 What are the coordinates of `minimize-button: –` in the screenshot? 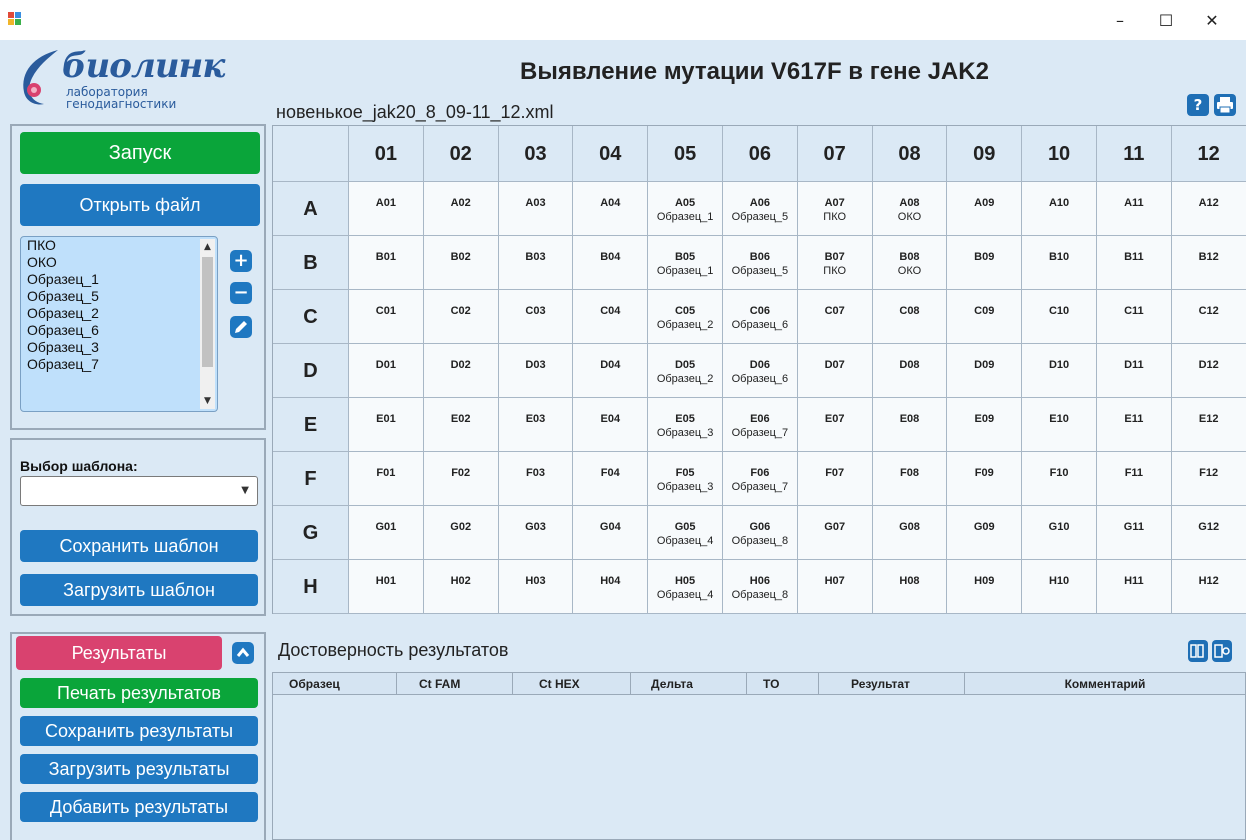 It's located at (1120, 21).